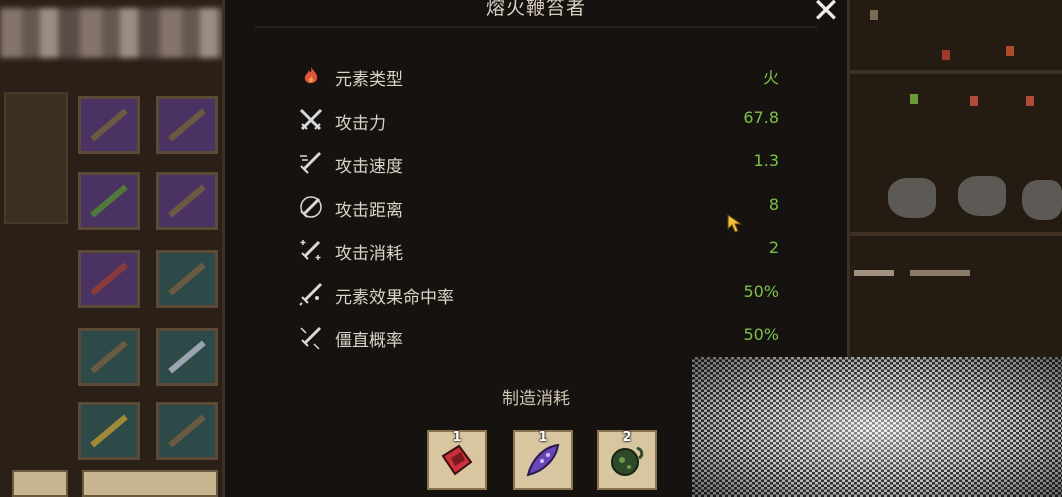 Image resolution: width=1062 pixels, height=497 pixels. I want to click on stat-row-attack-range: 攻击距离 8, so click(542, 209).